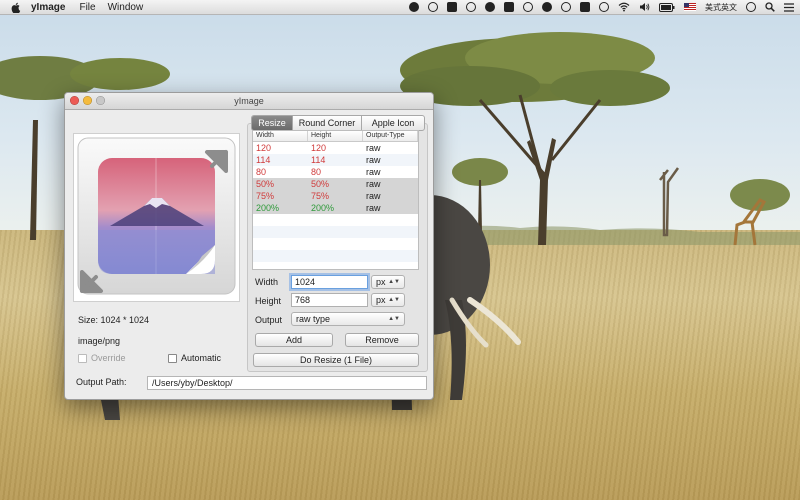  I want to click on menu-bar: yImage File Window 美式英文, so click(400, 7).